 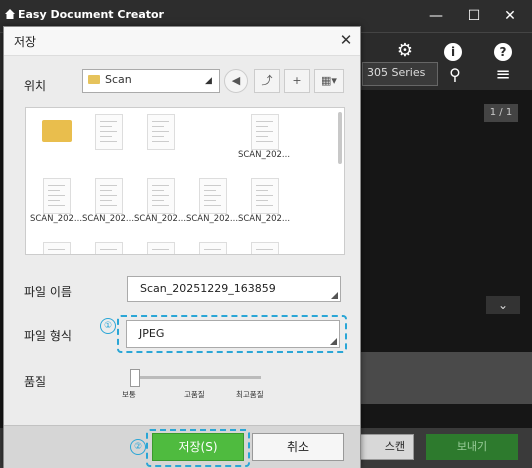 What do you see at coordinates (35, 382) in the screenshot?
I see `quality-label: 품질` at bounding box center [35, 382].